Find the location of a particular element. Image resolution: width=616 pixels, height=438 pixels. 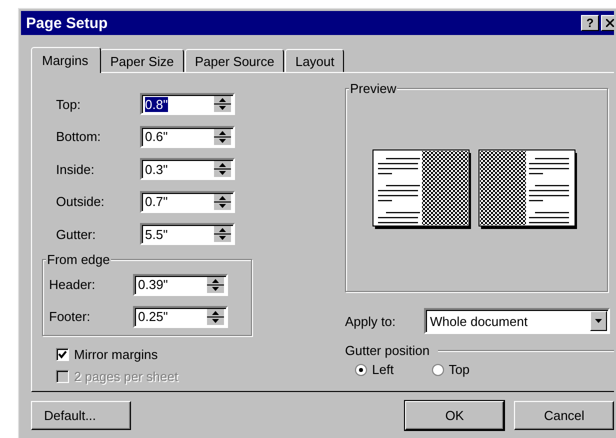

checkbox-label: 2 pages per sheet is located at coordinates (126, 376).